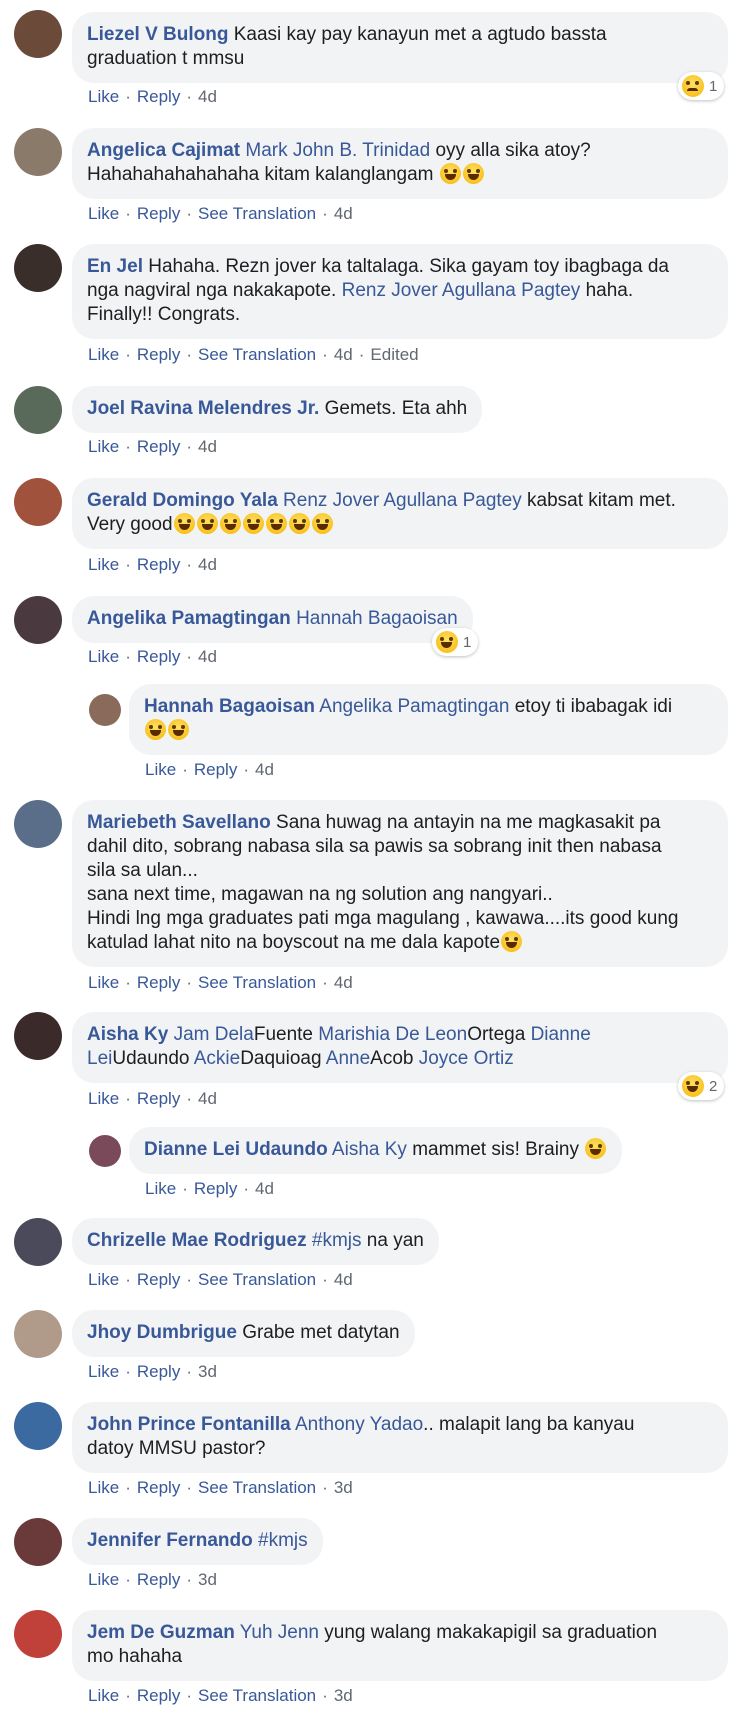  Describe the element at coordinates (170, 1540) in the screenshot. I see `comment-author: Jennifer Fernando` at that location.